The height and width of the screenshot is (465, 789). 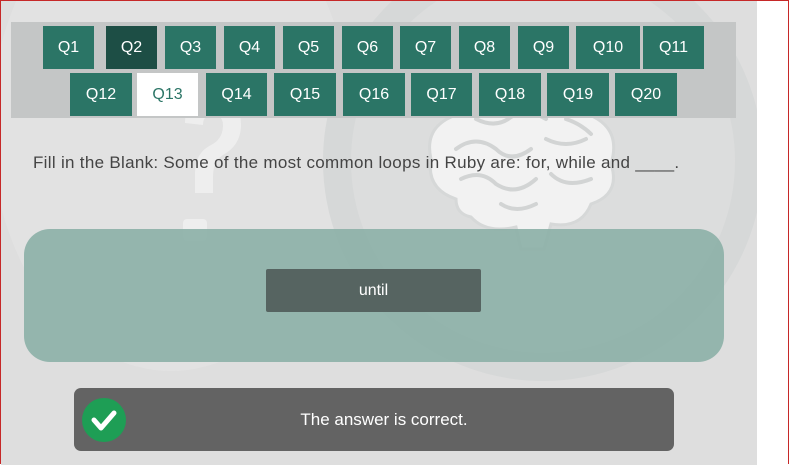 I want to click on question-button-q12: Q12, so click(x=101, y=94).